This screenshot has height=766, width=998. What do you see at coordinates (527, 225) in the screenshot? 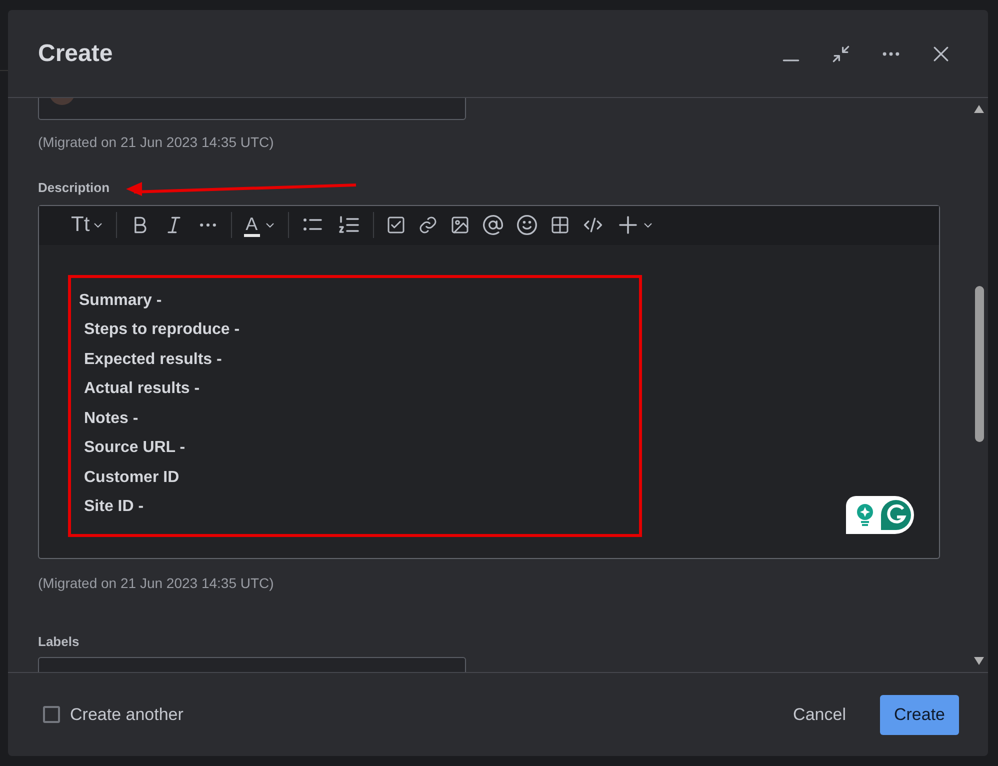
I see `smiley-icon` at bounding box center [527, 225].